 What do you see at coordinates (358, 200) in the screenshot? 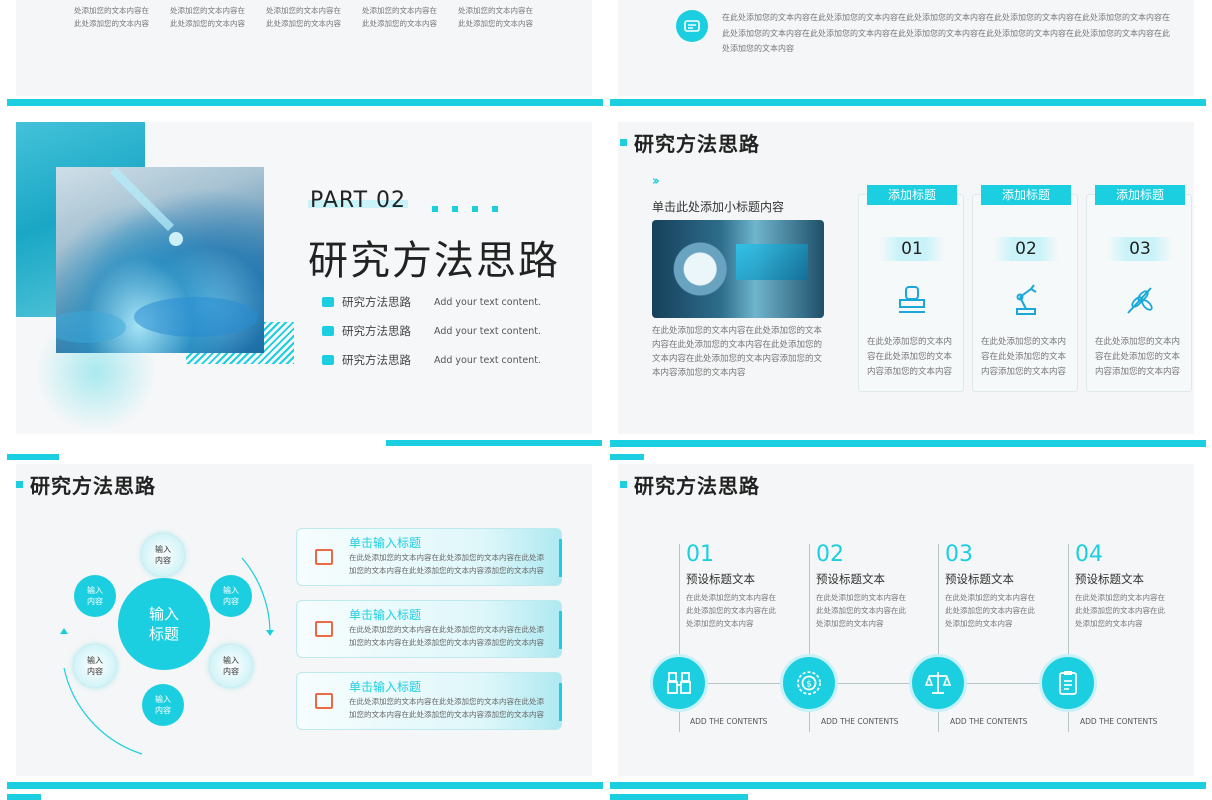
I see `part-label: PART 02` at bounding box center [358, 200].